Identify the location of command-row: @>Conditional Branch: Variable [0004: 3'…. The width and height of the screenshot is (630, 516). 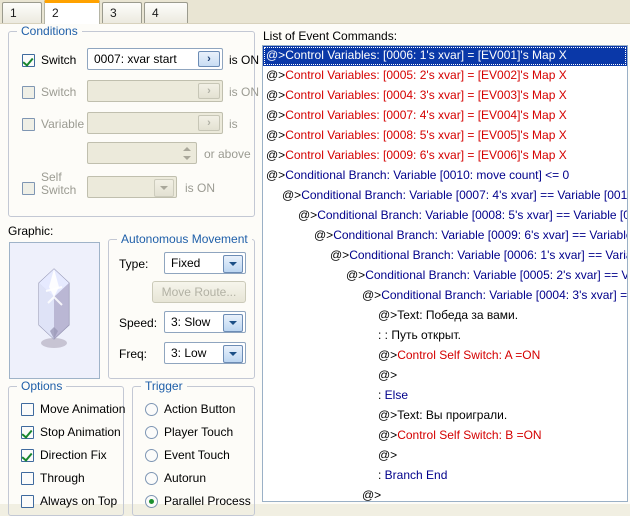
(445, 296).